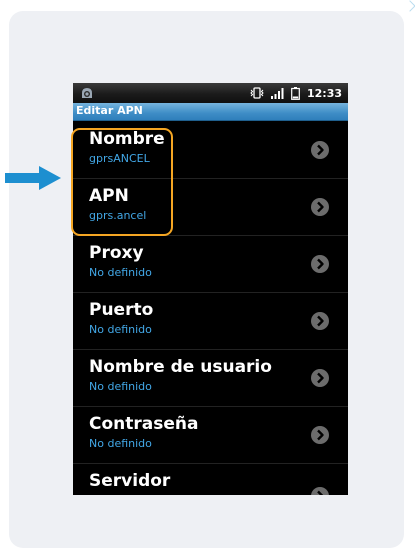 The width and height of the screenshot is (415, 559). I want to click on title-bar: Editar APN, so click(210, 112).